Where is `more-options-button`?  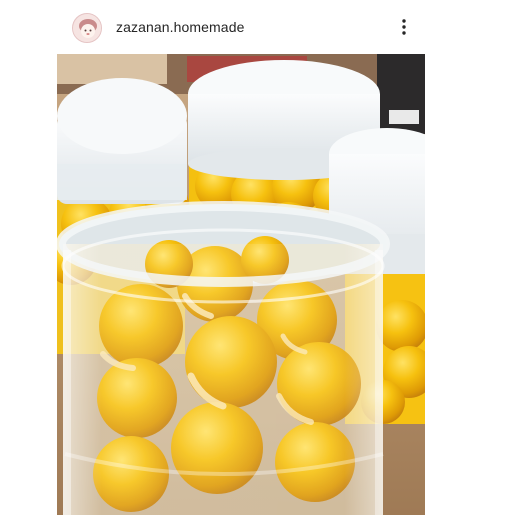 more-options-button is located at coordinates (404, 27).